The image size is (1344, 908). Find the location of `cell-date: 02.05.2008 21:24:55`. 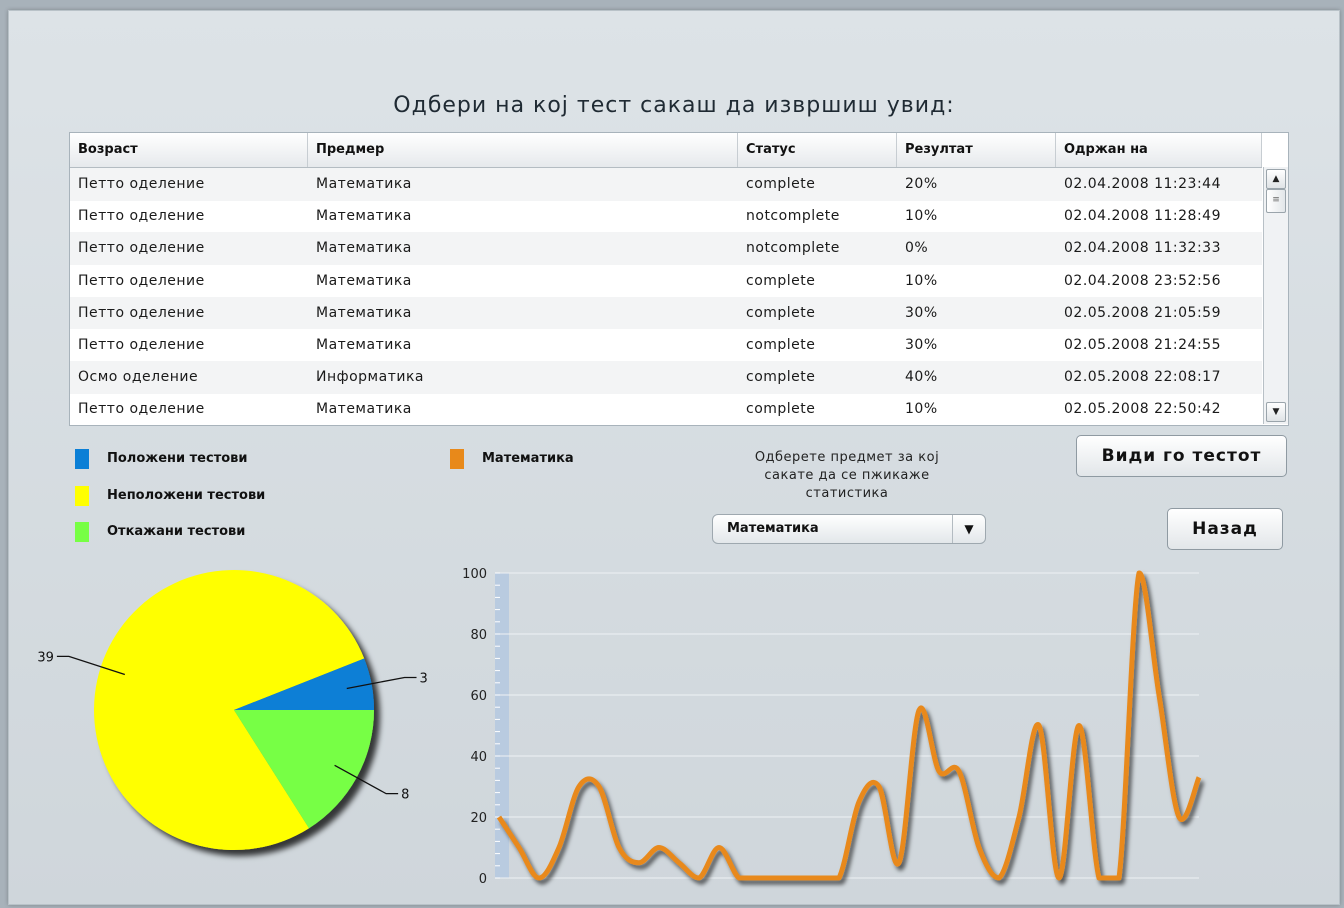

cell-date: 02.05.2008 21:24:55 is located at coordinates (1142, 345).